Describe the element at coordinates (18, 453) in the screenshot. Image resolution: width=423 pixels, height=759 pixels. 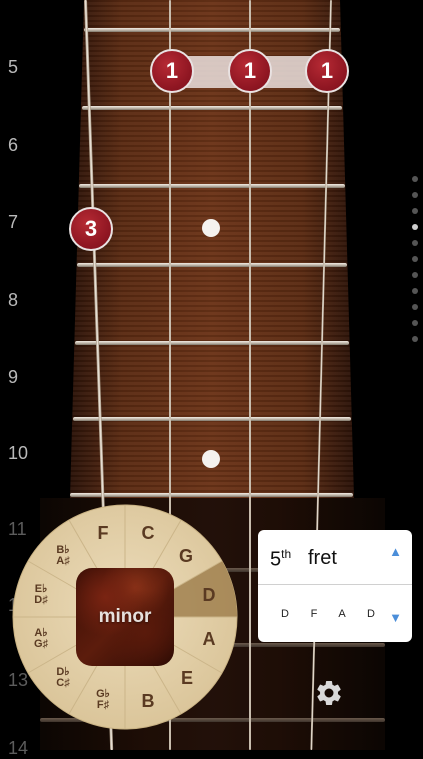
I see `fret-number: 10` at that location.